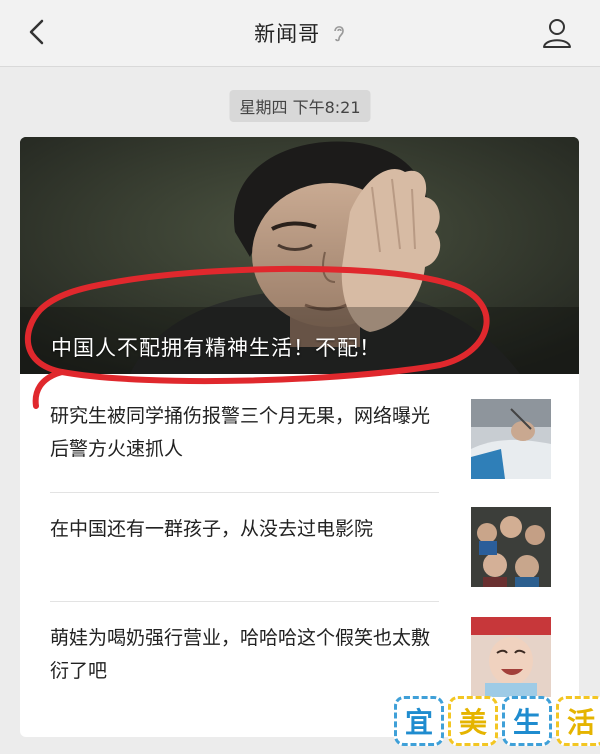 This screenshot has width=600, height=754. I want to click on list-item: 研究生被同学捅伤报警三个月无果，网络曝光后警方火速抓人, so click(299, 436).